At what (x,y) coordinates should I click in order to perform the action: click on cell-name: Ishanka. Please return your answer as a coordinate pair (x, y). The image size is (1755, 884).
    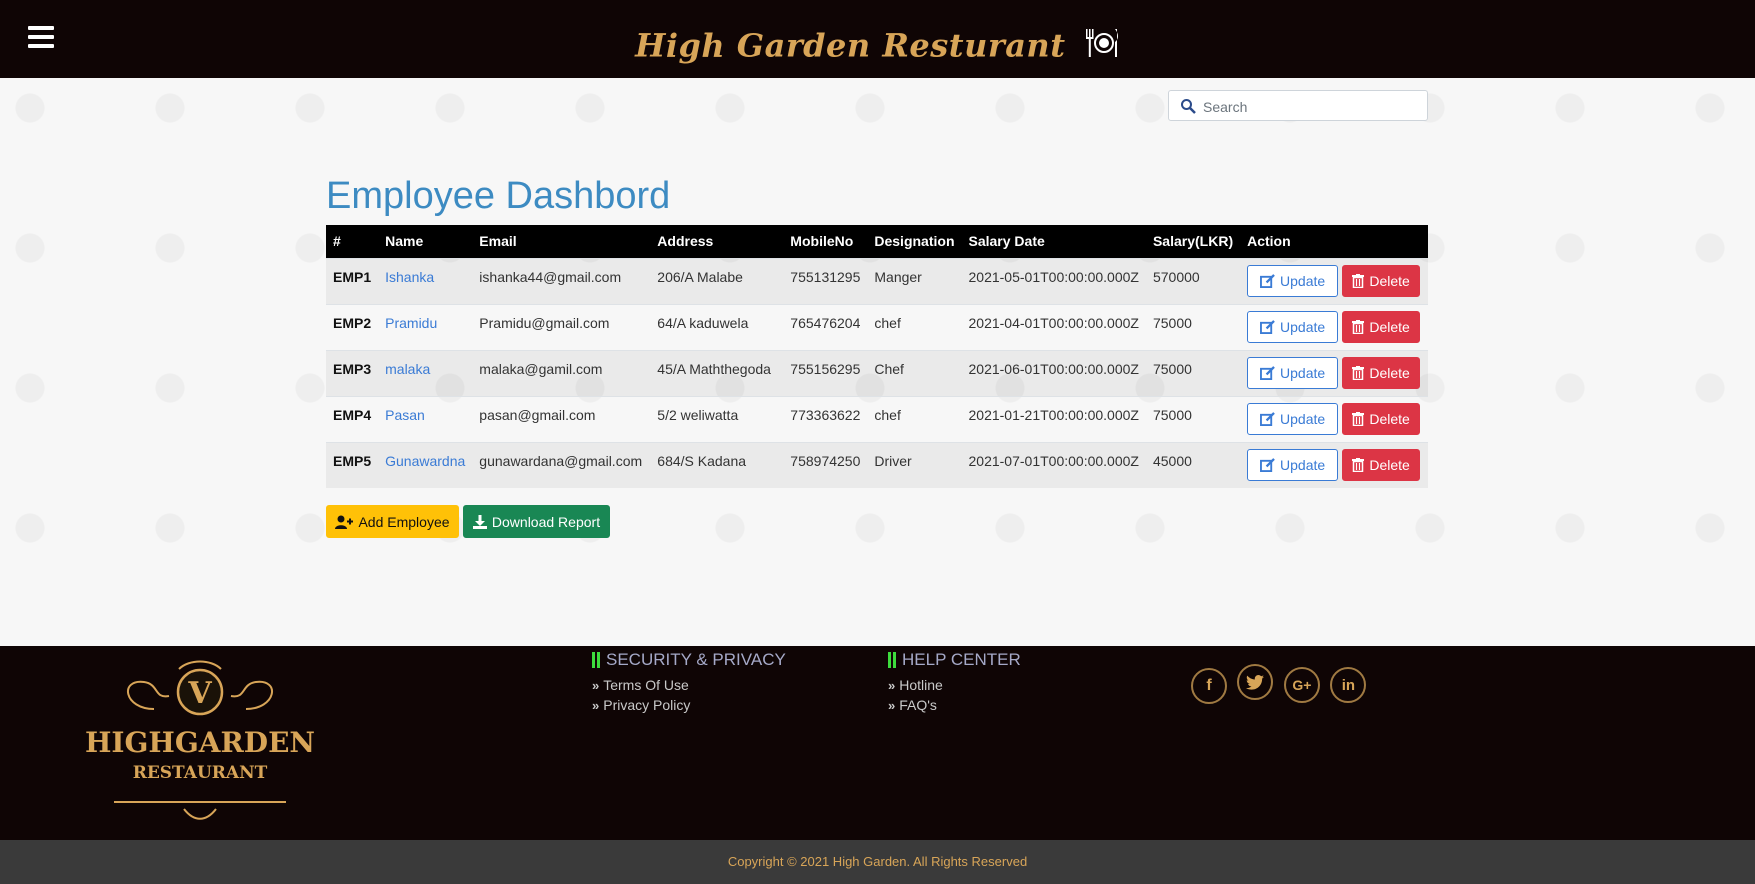
    Looking at the image, I should click on (425, 280).